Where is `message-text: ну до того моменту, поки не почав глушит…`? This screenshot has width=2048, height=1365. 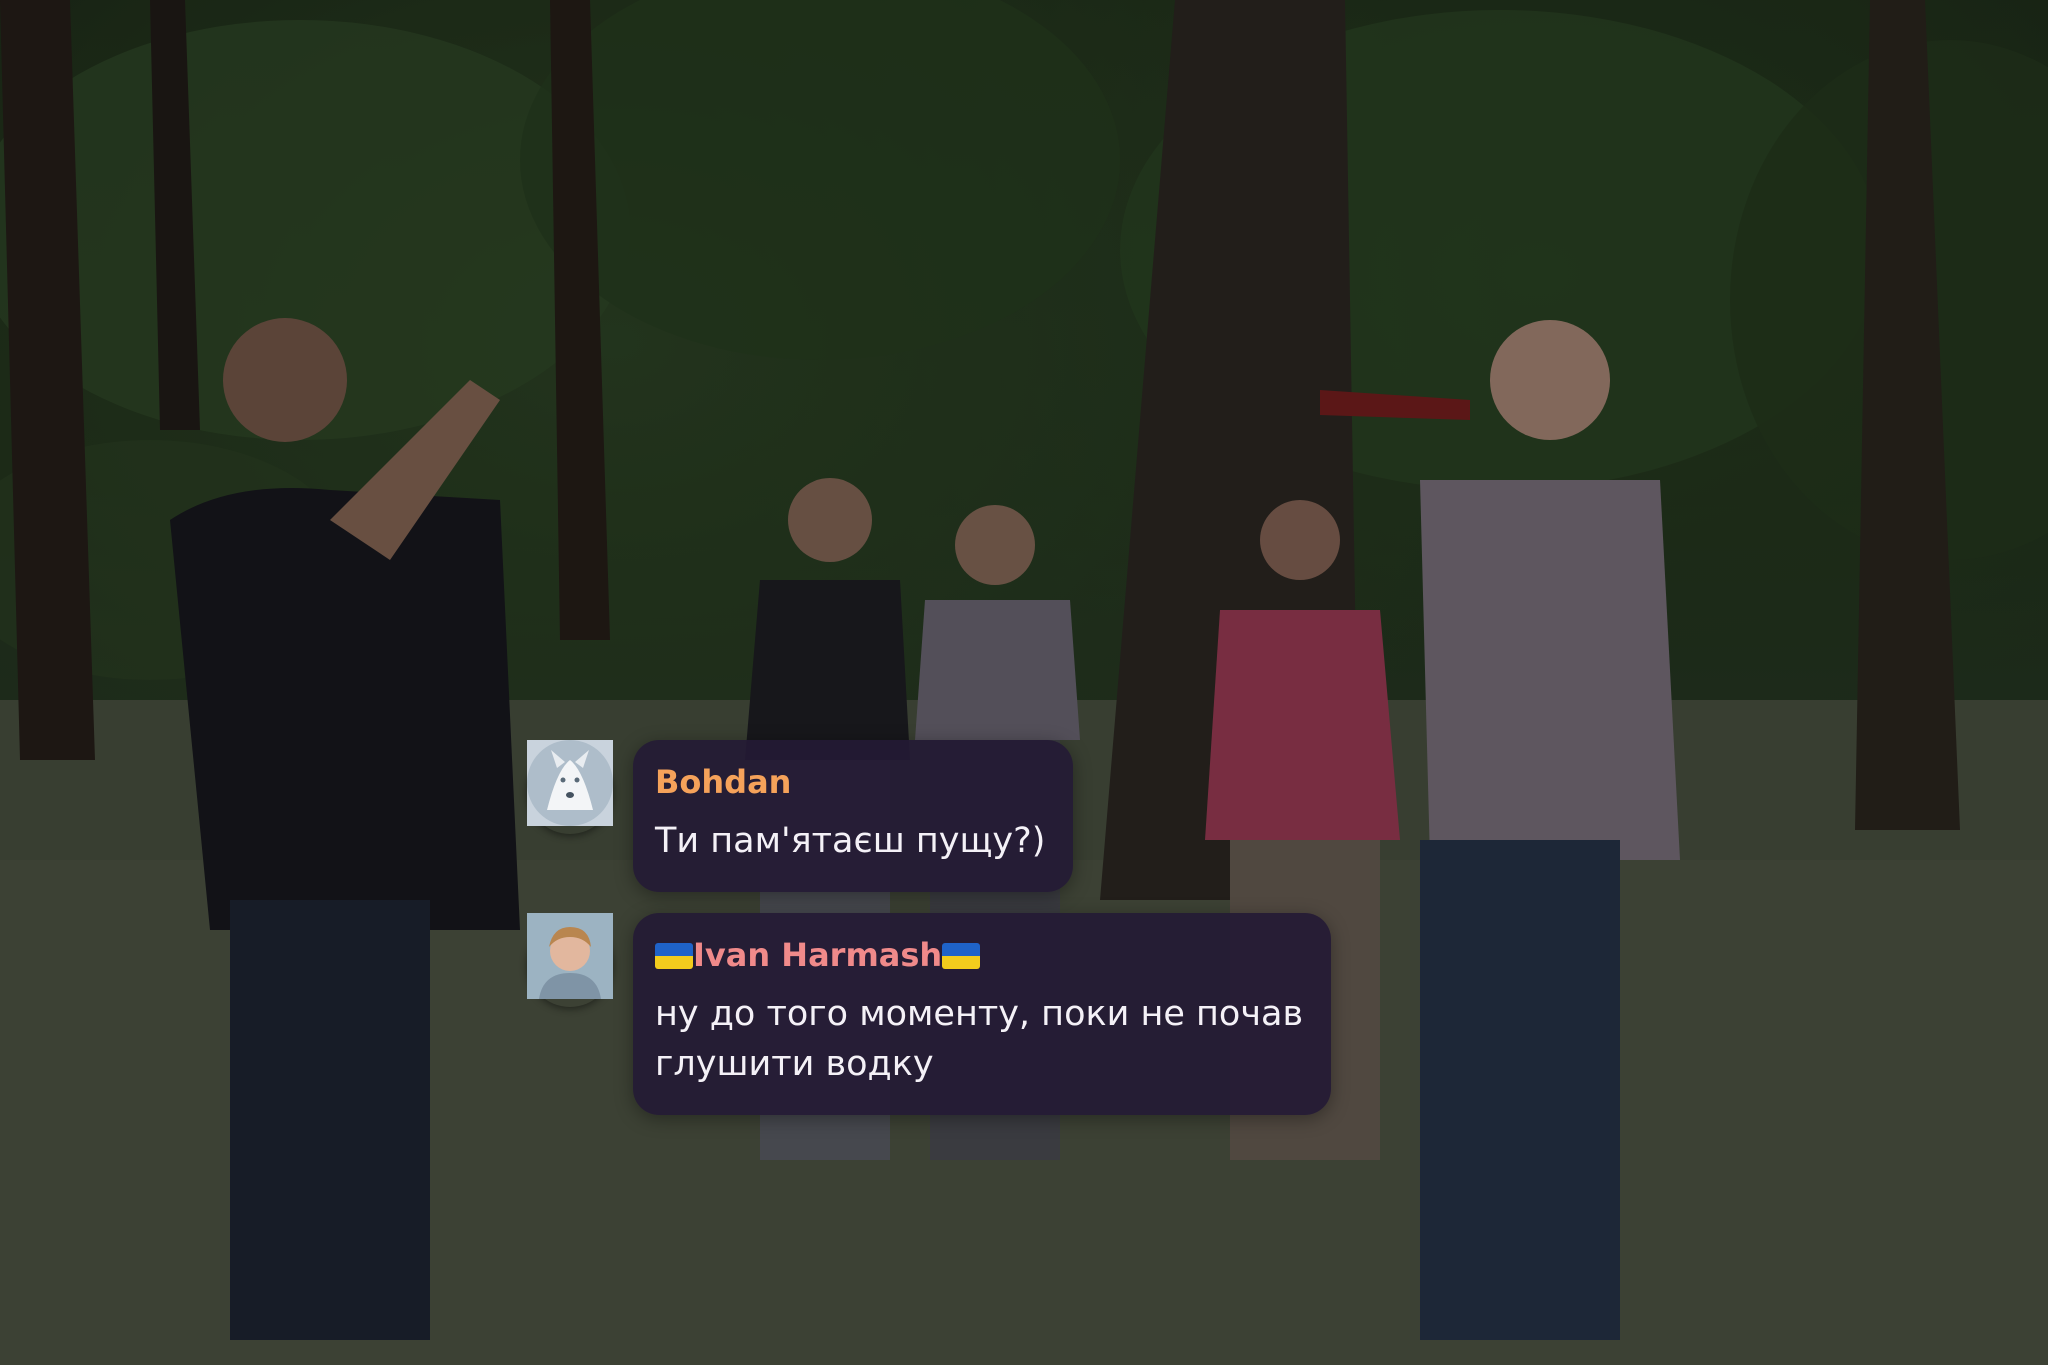
message-text: ну до того моменту, поки не почав глушит… is located at coordinates (979, 1039).